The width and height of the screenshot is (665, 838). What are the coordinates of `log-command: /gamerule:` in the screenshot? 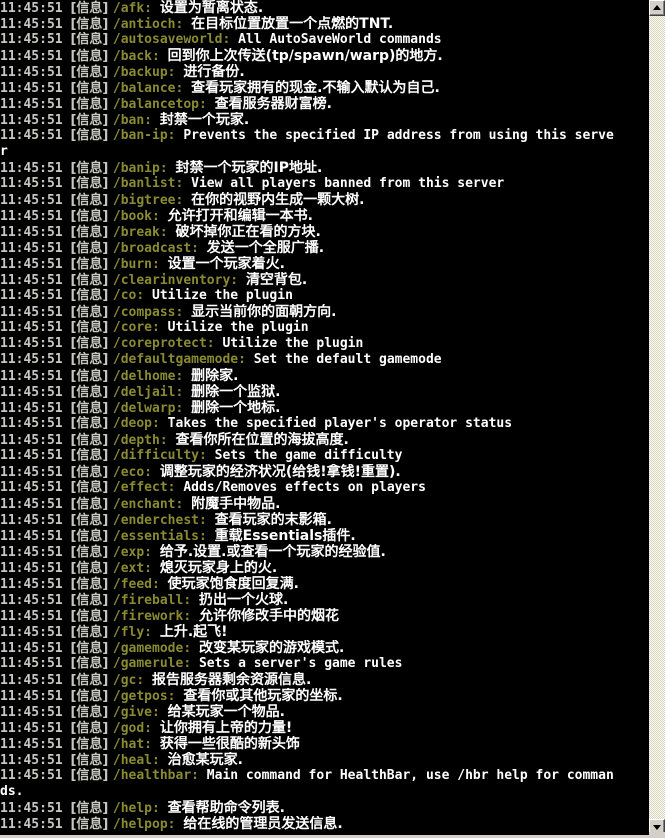 It's located at (155, 663).